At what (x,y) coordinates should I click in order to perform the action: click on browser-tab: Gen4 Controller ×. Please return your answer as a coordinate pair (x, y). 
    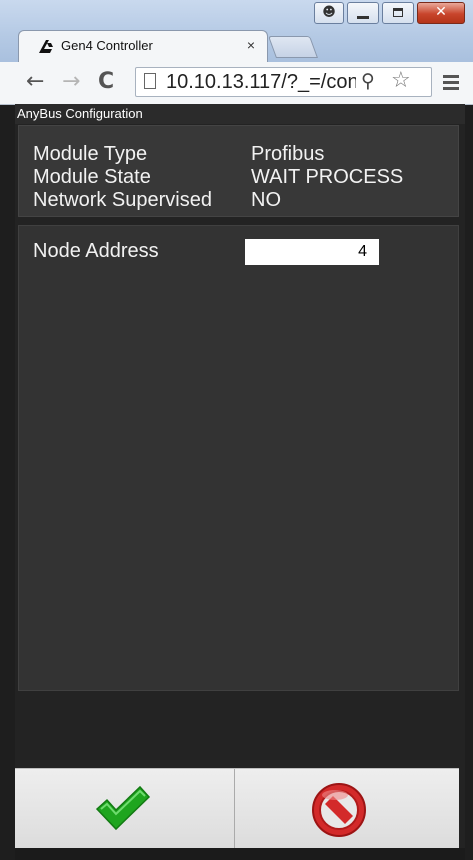
    Looking at the image, I should click on (143, 46).